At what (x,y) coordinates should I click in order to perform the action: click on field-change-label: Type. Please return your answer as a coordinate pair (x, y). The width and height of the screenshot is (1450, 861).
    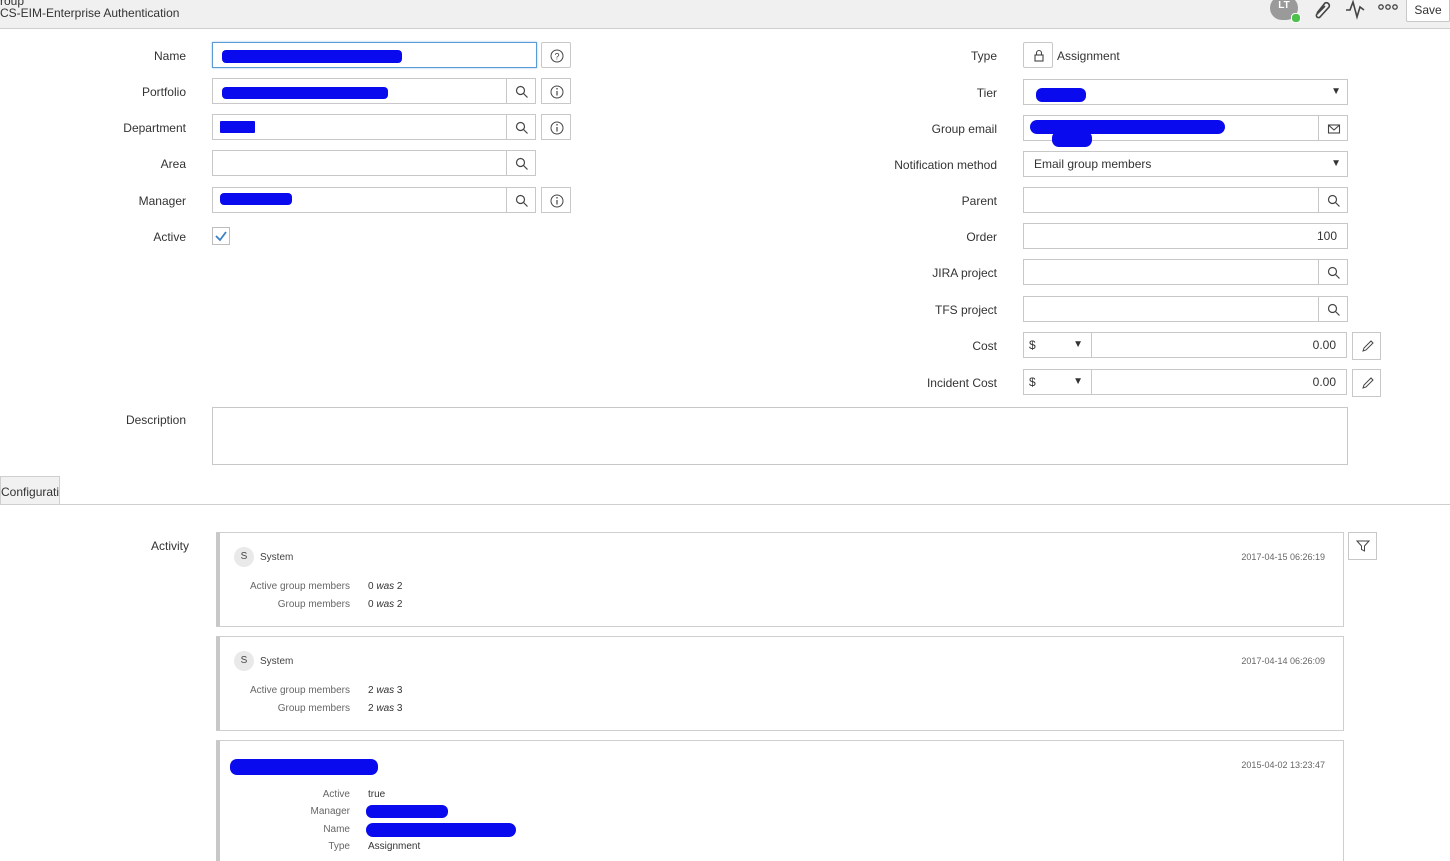
    Looking at the image, I should click on (339, 846).